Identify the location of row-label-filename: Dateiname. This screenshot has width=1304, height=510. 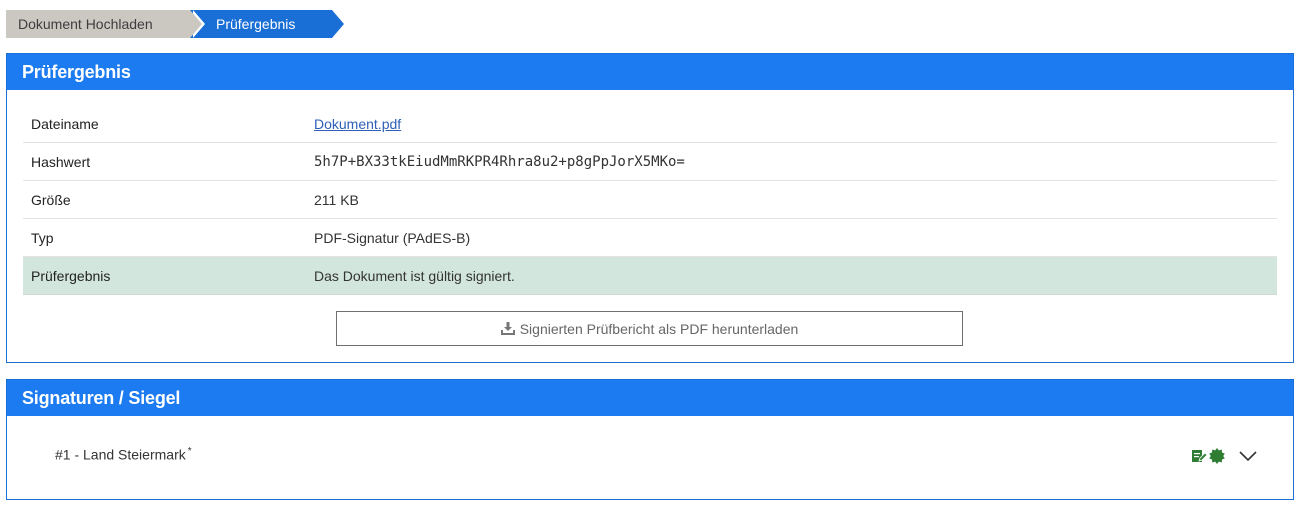
(168, 124).